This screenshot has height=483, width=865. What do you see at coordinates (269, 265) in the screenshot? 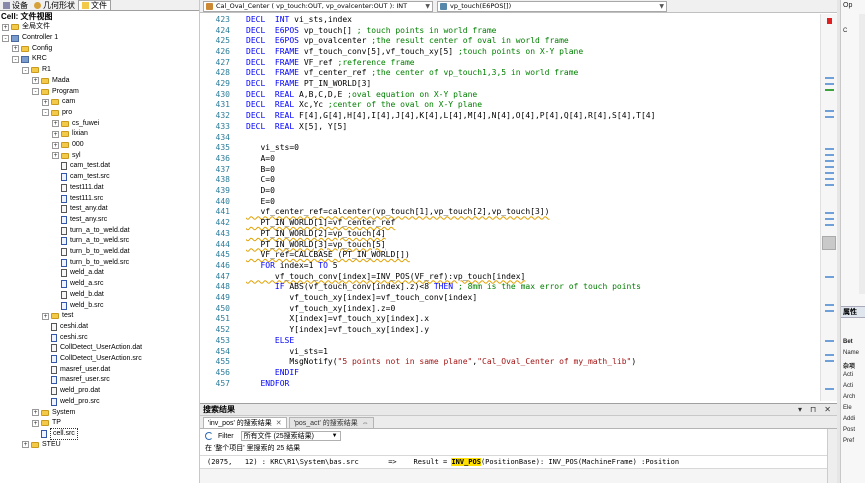
I see `code-line: 446 FOR index=1 TO 5` at bounding box center [269, 265].